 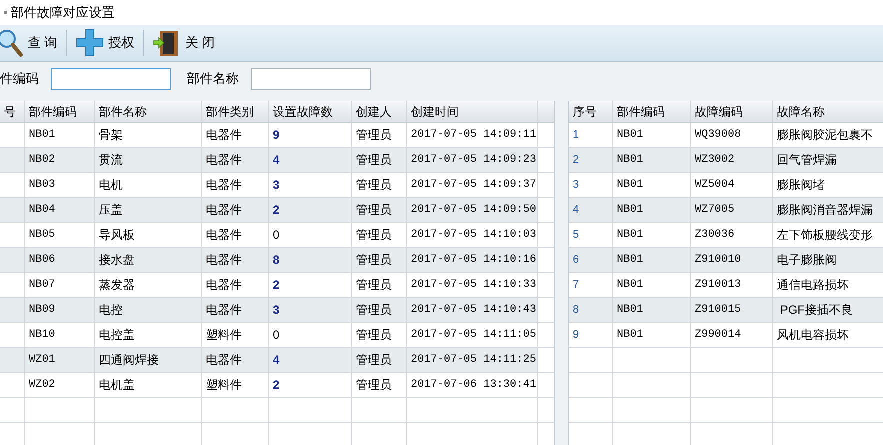 I want to click on toolbar-button: 关 闭, so click(x=184, y=43).